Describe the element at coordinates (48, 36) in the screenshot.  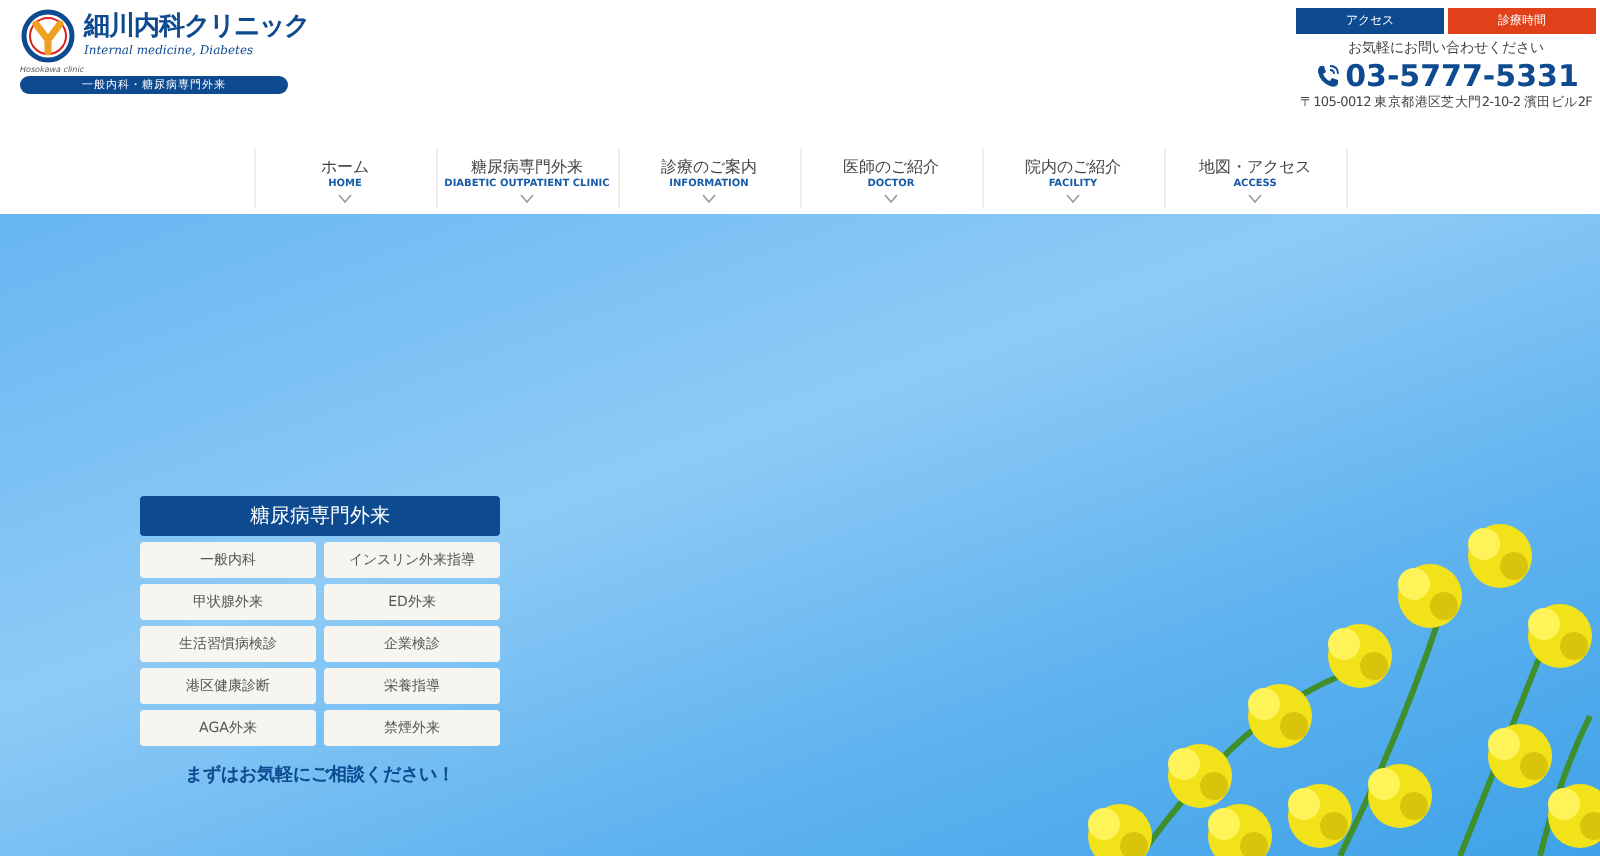
I see `clinic-logo-icon` at that location.